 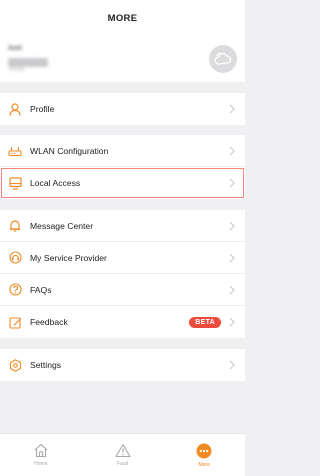 I want to click on menu-item-settings: Settings, so click(x=122, y=365).